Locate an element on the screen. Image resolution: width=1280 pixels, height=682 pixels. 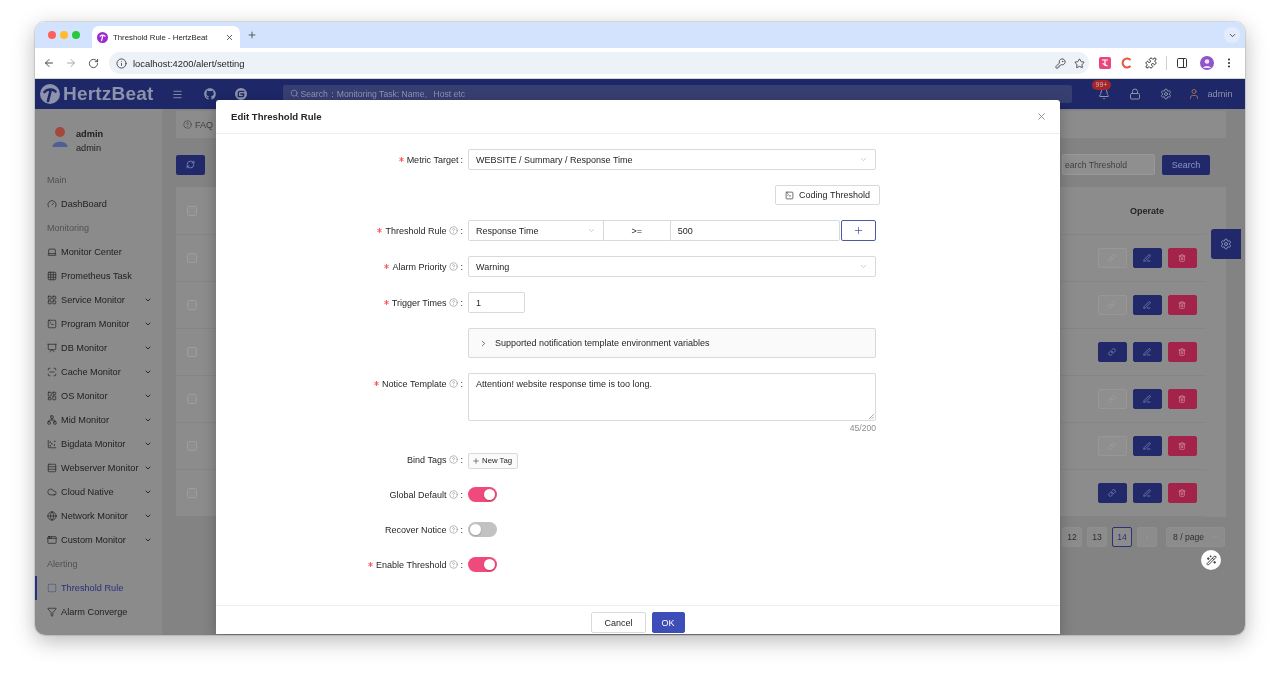
sidebar-item: Program Monitor is located at coordinates (98, 324).